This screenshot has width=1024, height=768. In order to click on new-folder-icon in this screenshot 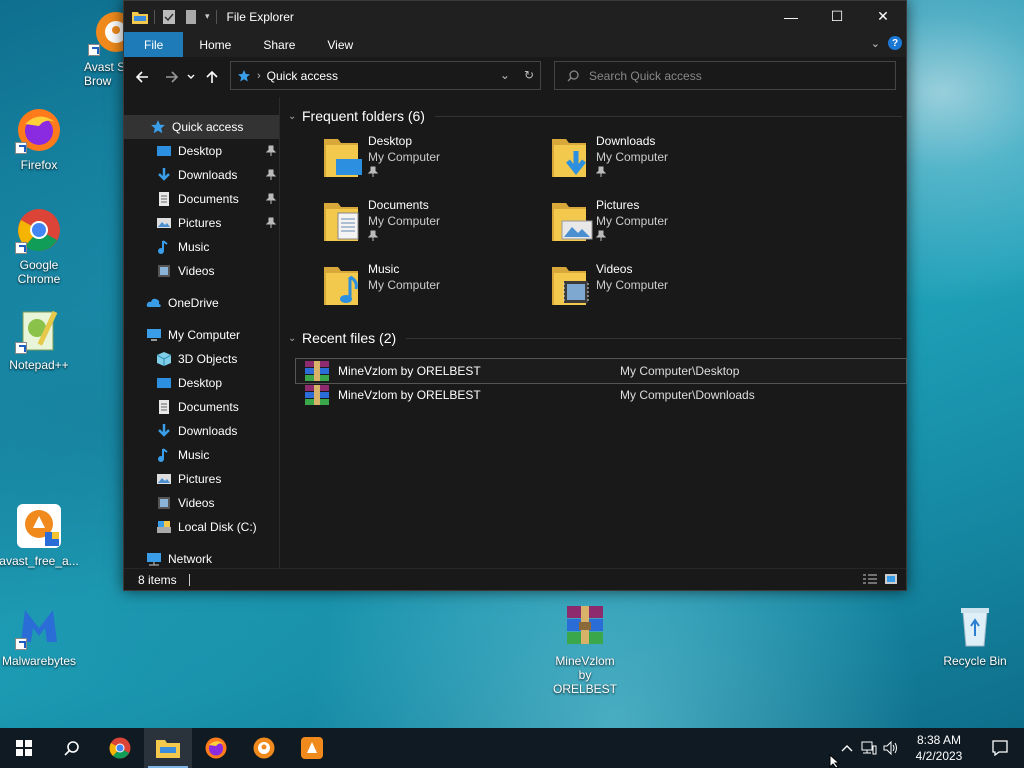, I will do `click(191, 16)`.